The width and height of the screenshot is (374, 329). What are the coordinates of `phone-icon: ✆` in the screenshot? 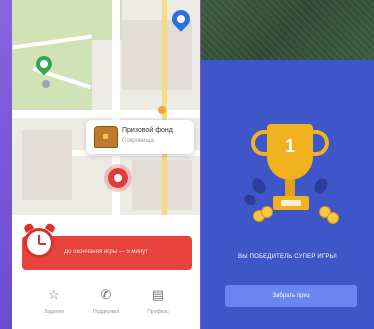 It's located at (106, 294).